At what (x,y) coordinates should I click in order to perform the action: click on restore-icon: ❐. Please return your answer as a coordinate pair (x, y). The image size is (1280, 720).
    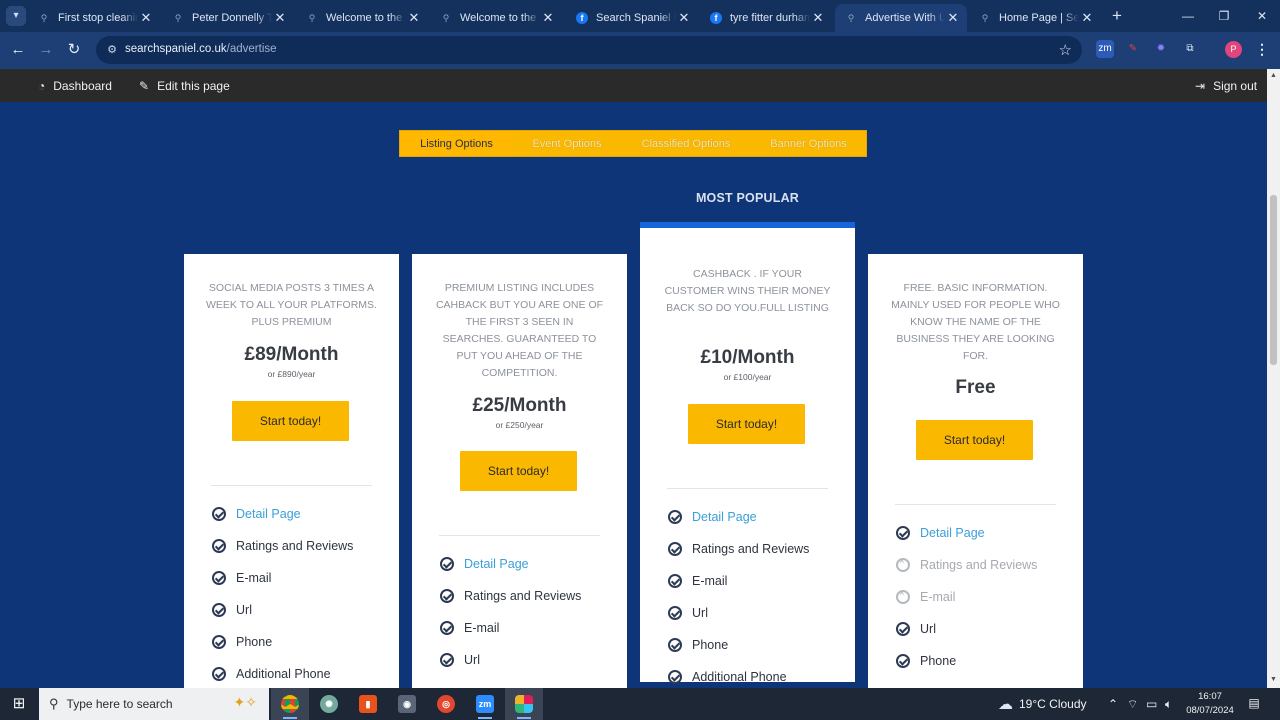
    Looking at the image, I should click on (1224, 16).